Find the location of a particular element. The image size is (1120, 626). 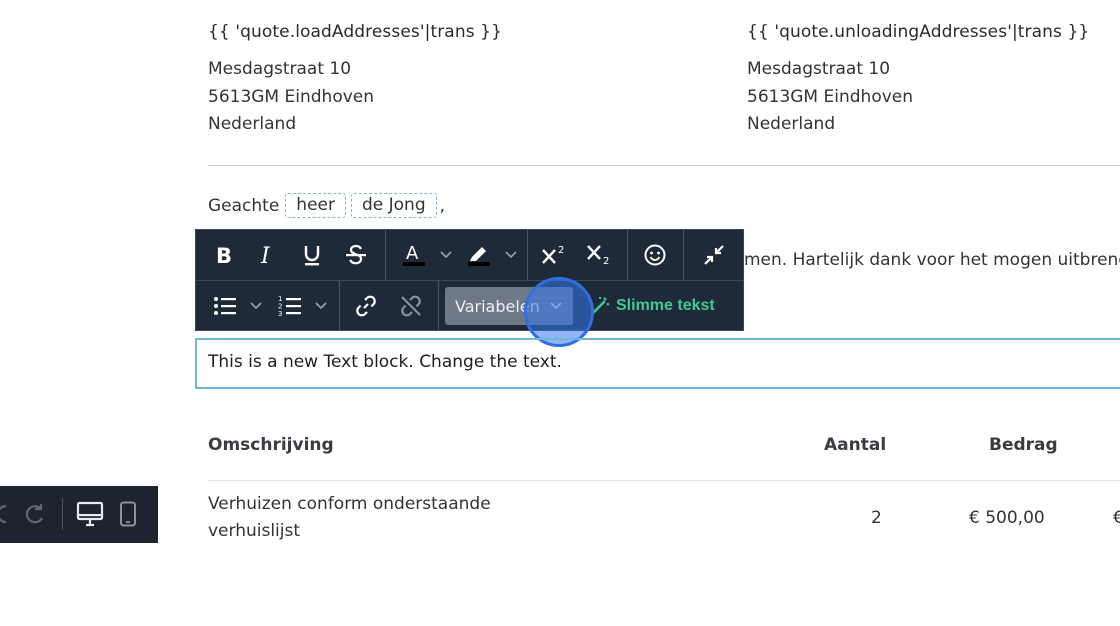

italic-icon: I is located at coordinates (265, 255).